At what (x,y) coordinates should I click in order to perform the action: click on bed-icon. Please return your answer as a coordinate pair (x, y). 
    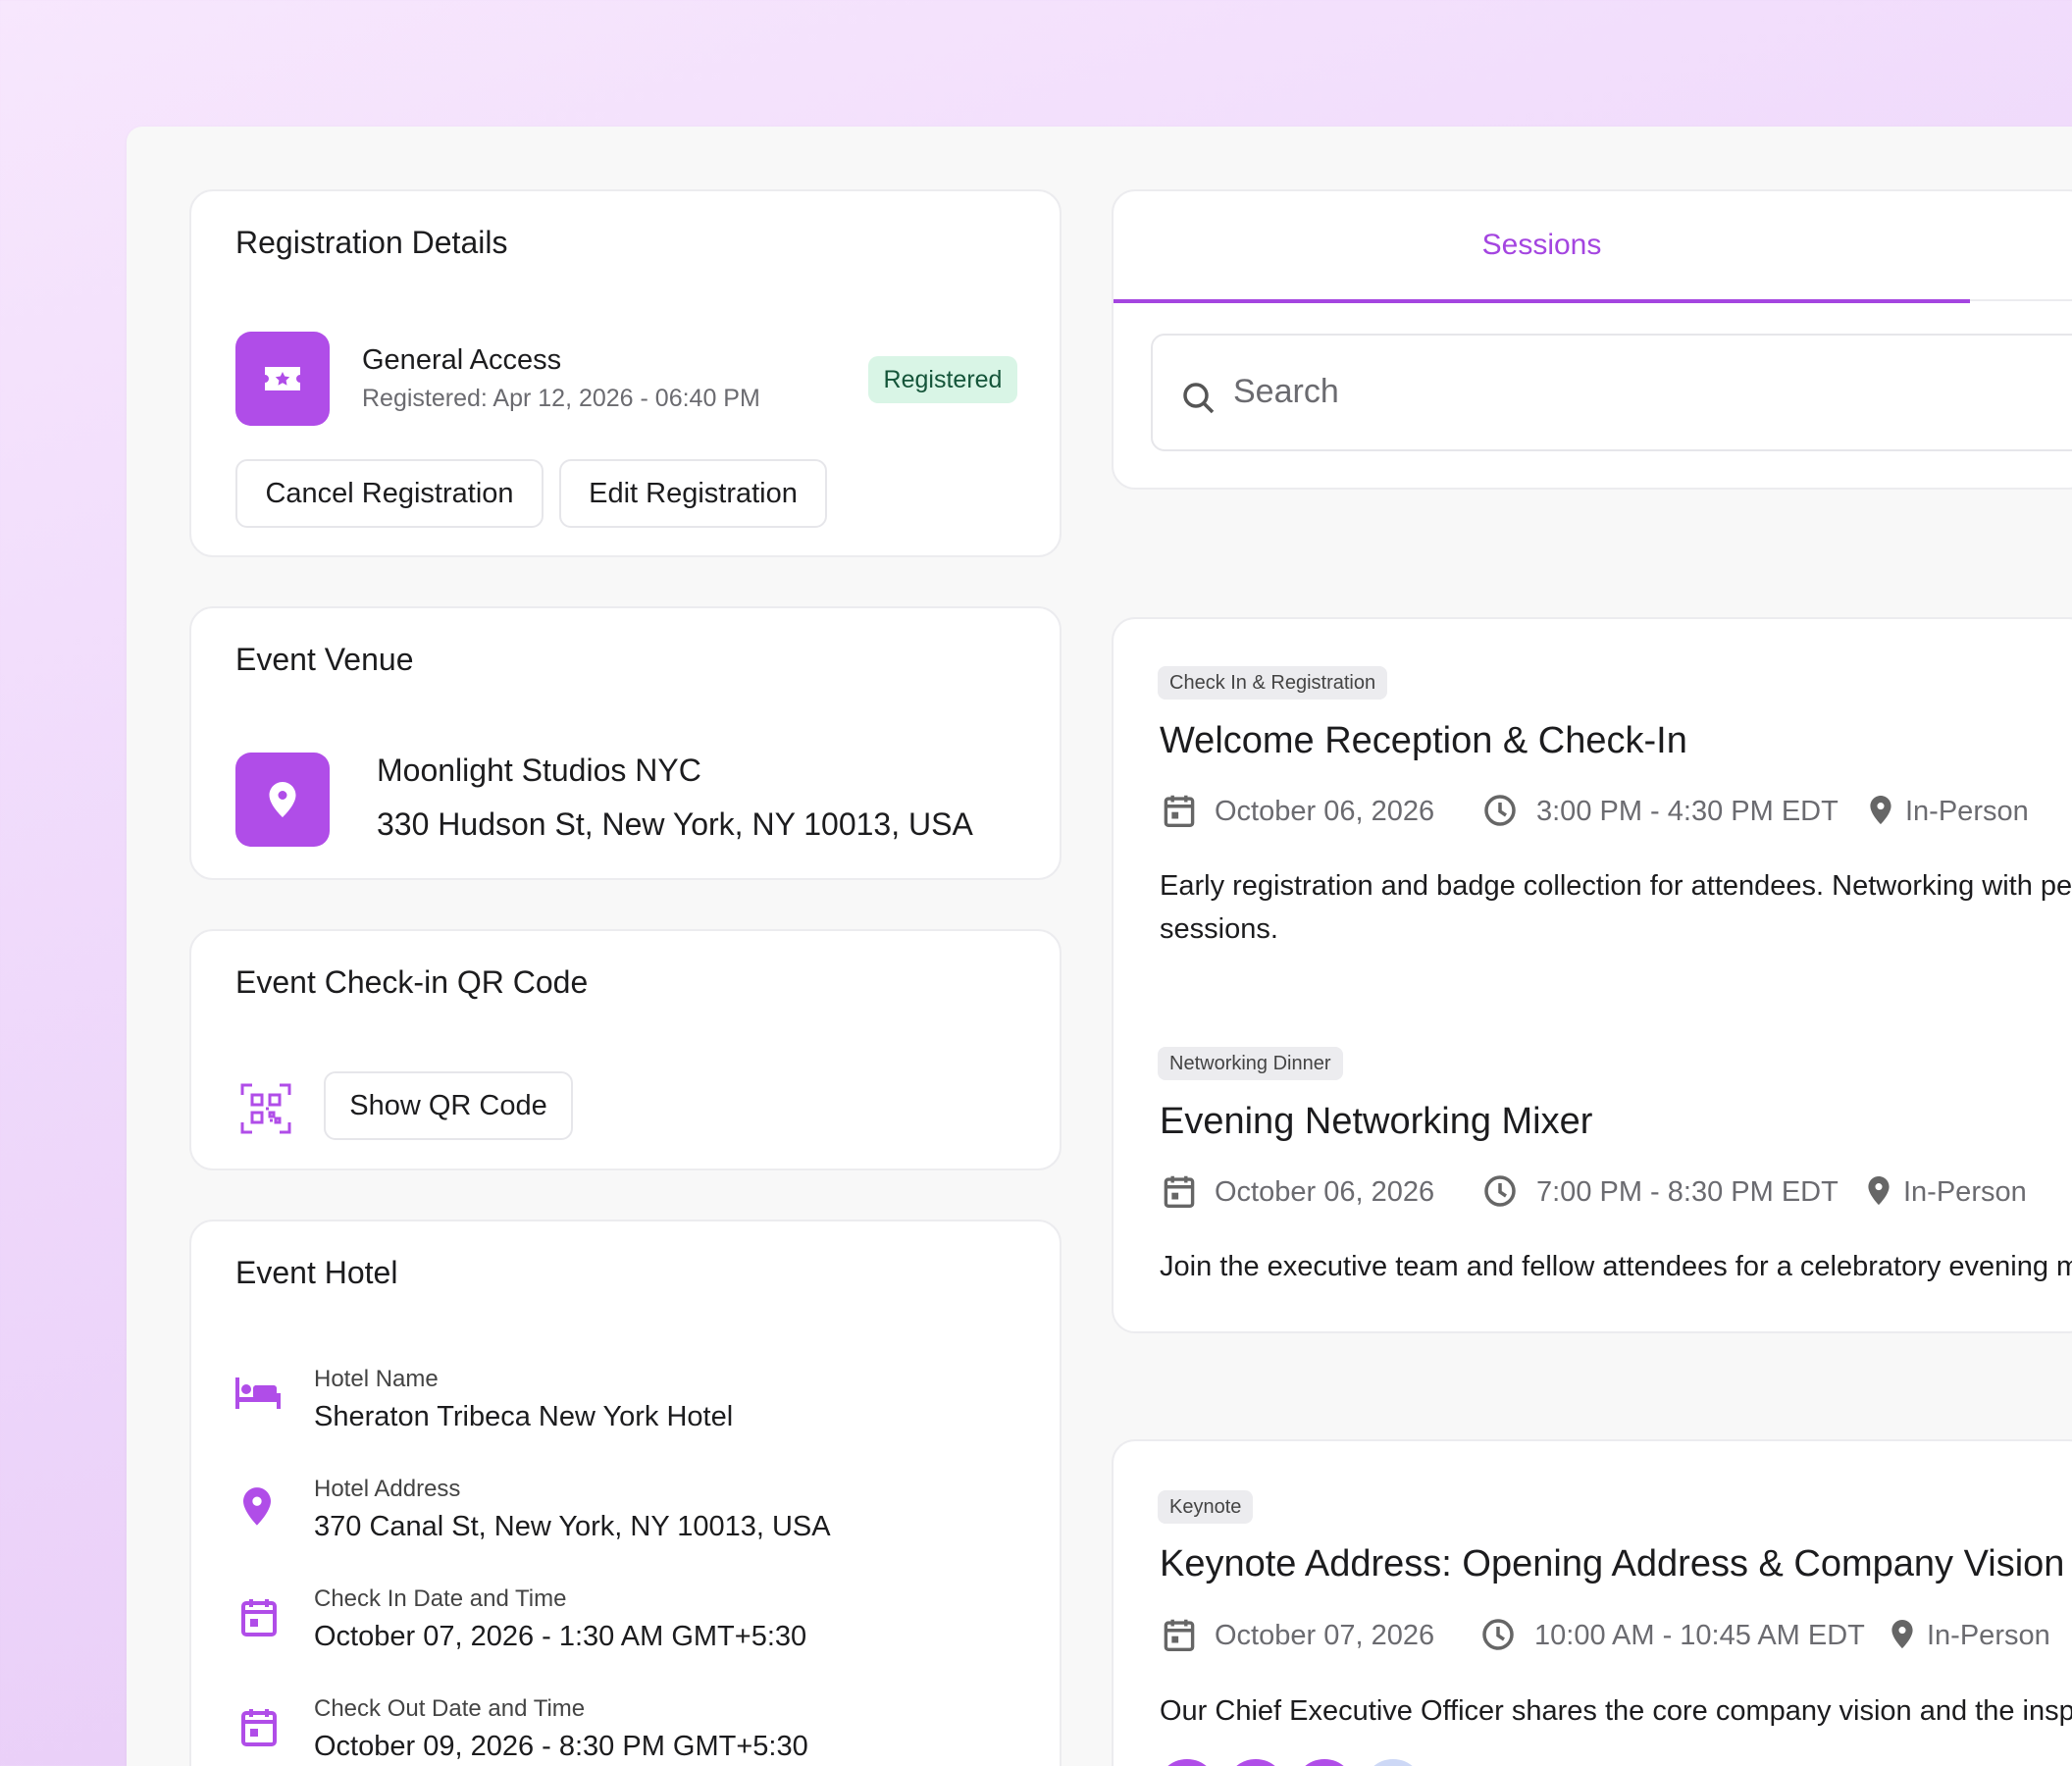
    Looking at the image, I should click on (258, 1396).